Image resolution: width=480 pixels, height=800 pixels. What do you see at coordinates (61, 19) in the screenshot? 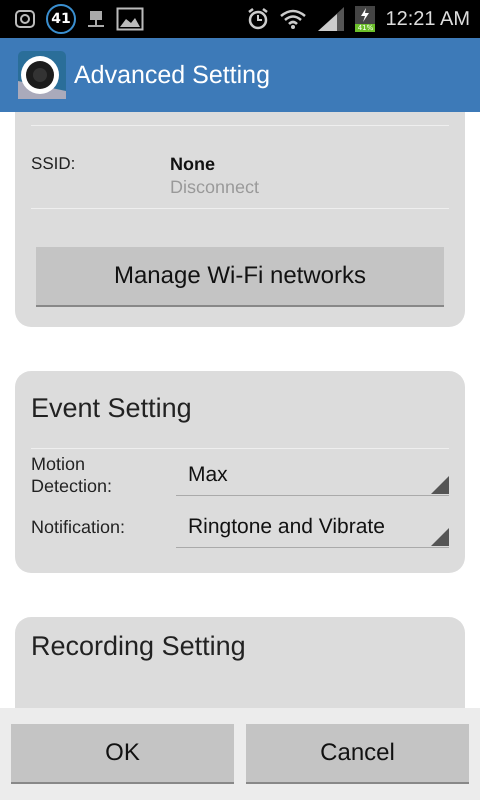
I see `notification-count: 41` at bounding box center [61, 19].